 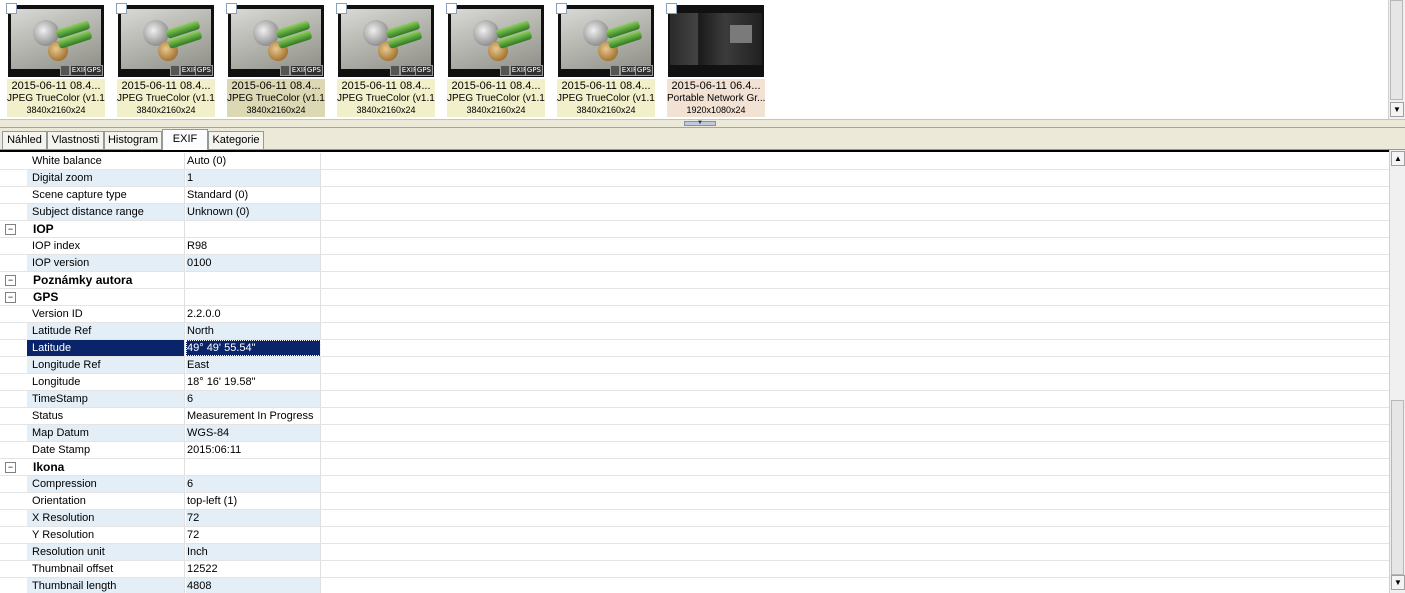 What do you see at coordinates (694, 212) in the screenshot?
I see `property-row: Subject distance range Unknown (0)` at bounding box center [694, 212].